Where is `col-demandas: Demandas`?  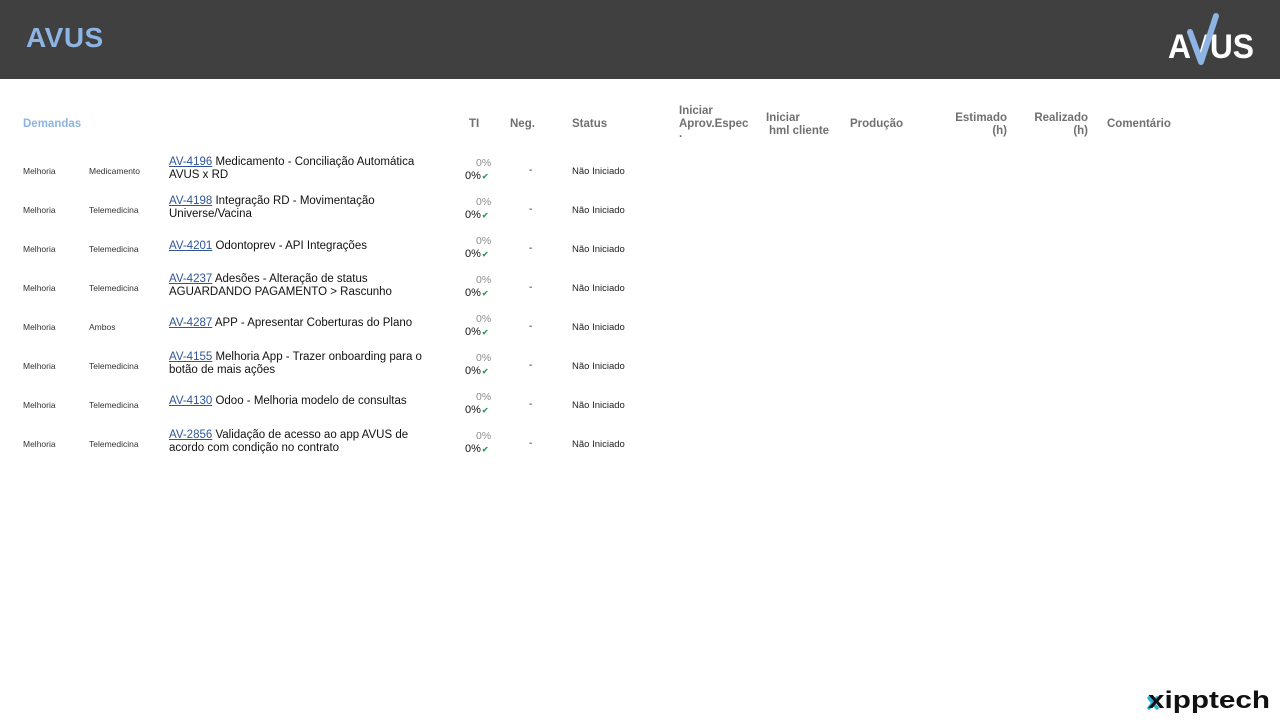 col-demandas: Demandas is located at coordinates (52, 124).